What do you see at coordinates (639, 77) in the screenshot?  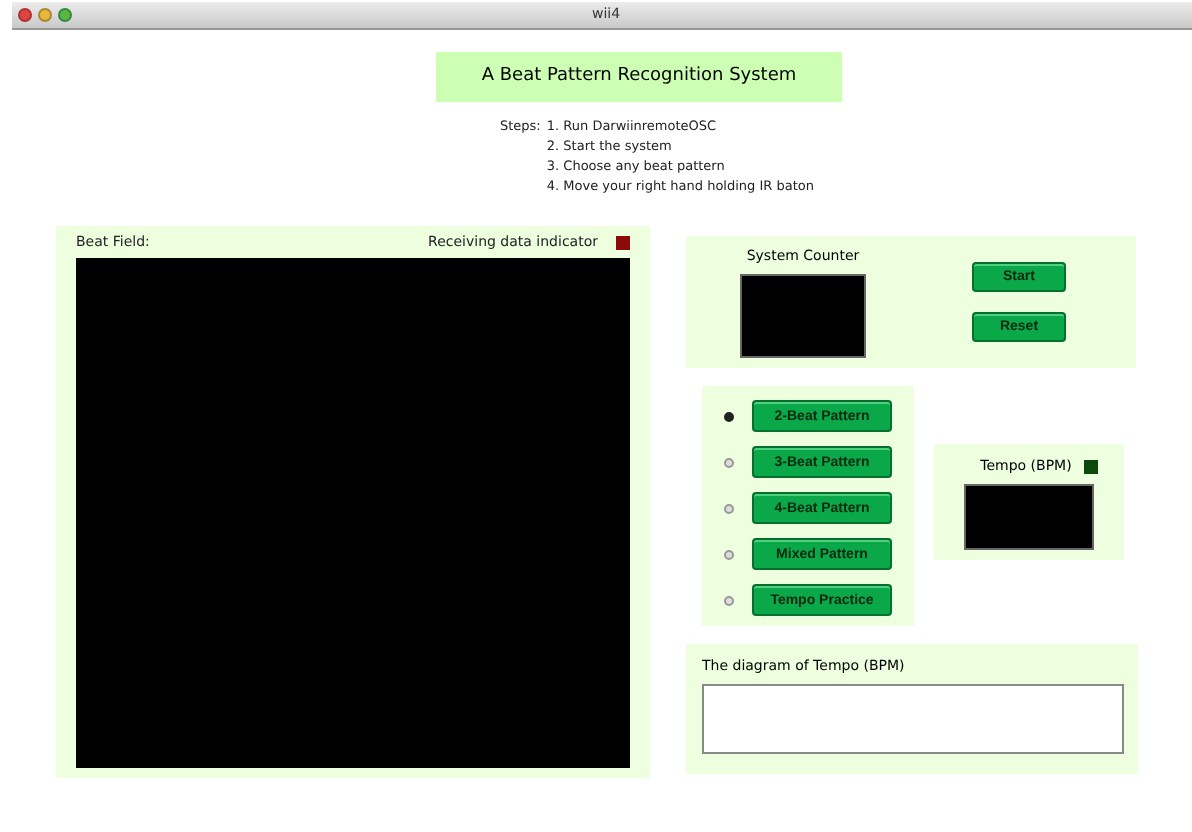 I see `header-banner: A Beat Pattern Recognition System` at bounding box center [639, 77].